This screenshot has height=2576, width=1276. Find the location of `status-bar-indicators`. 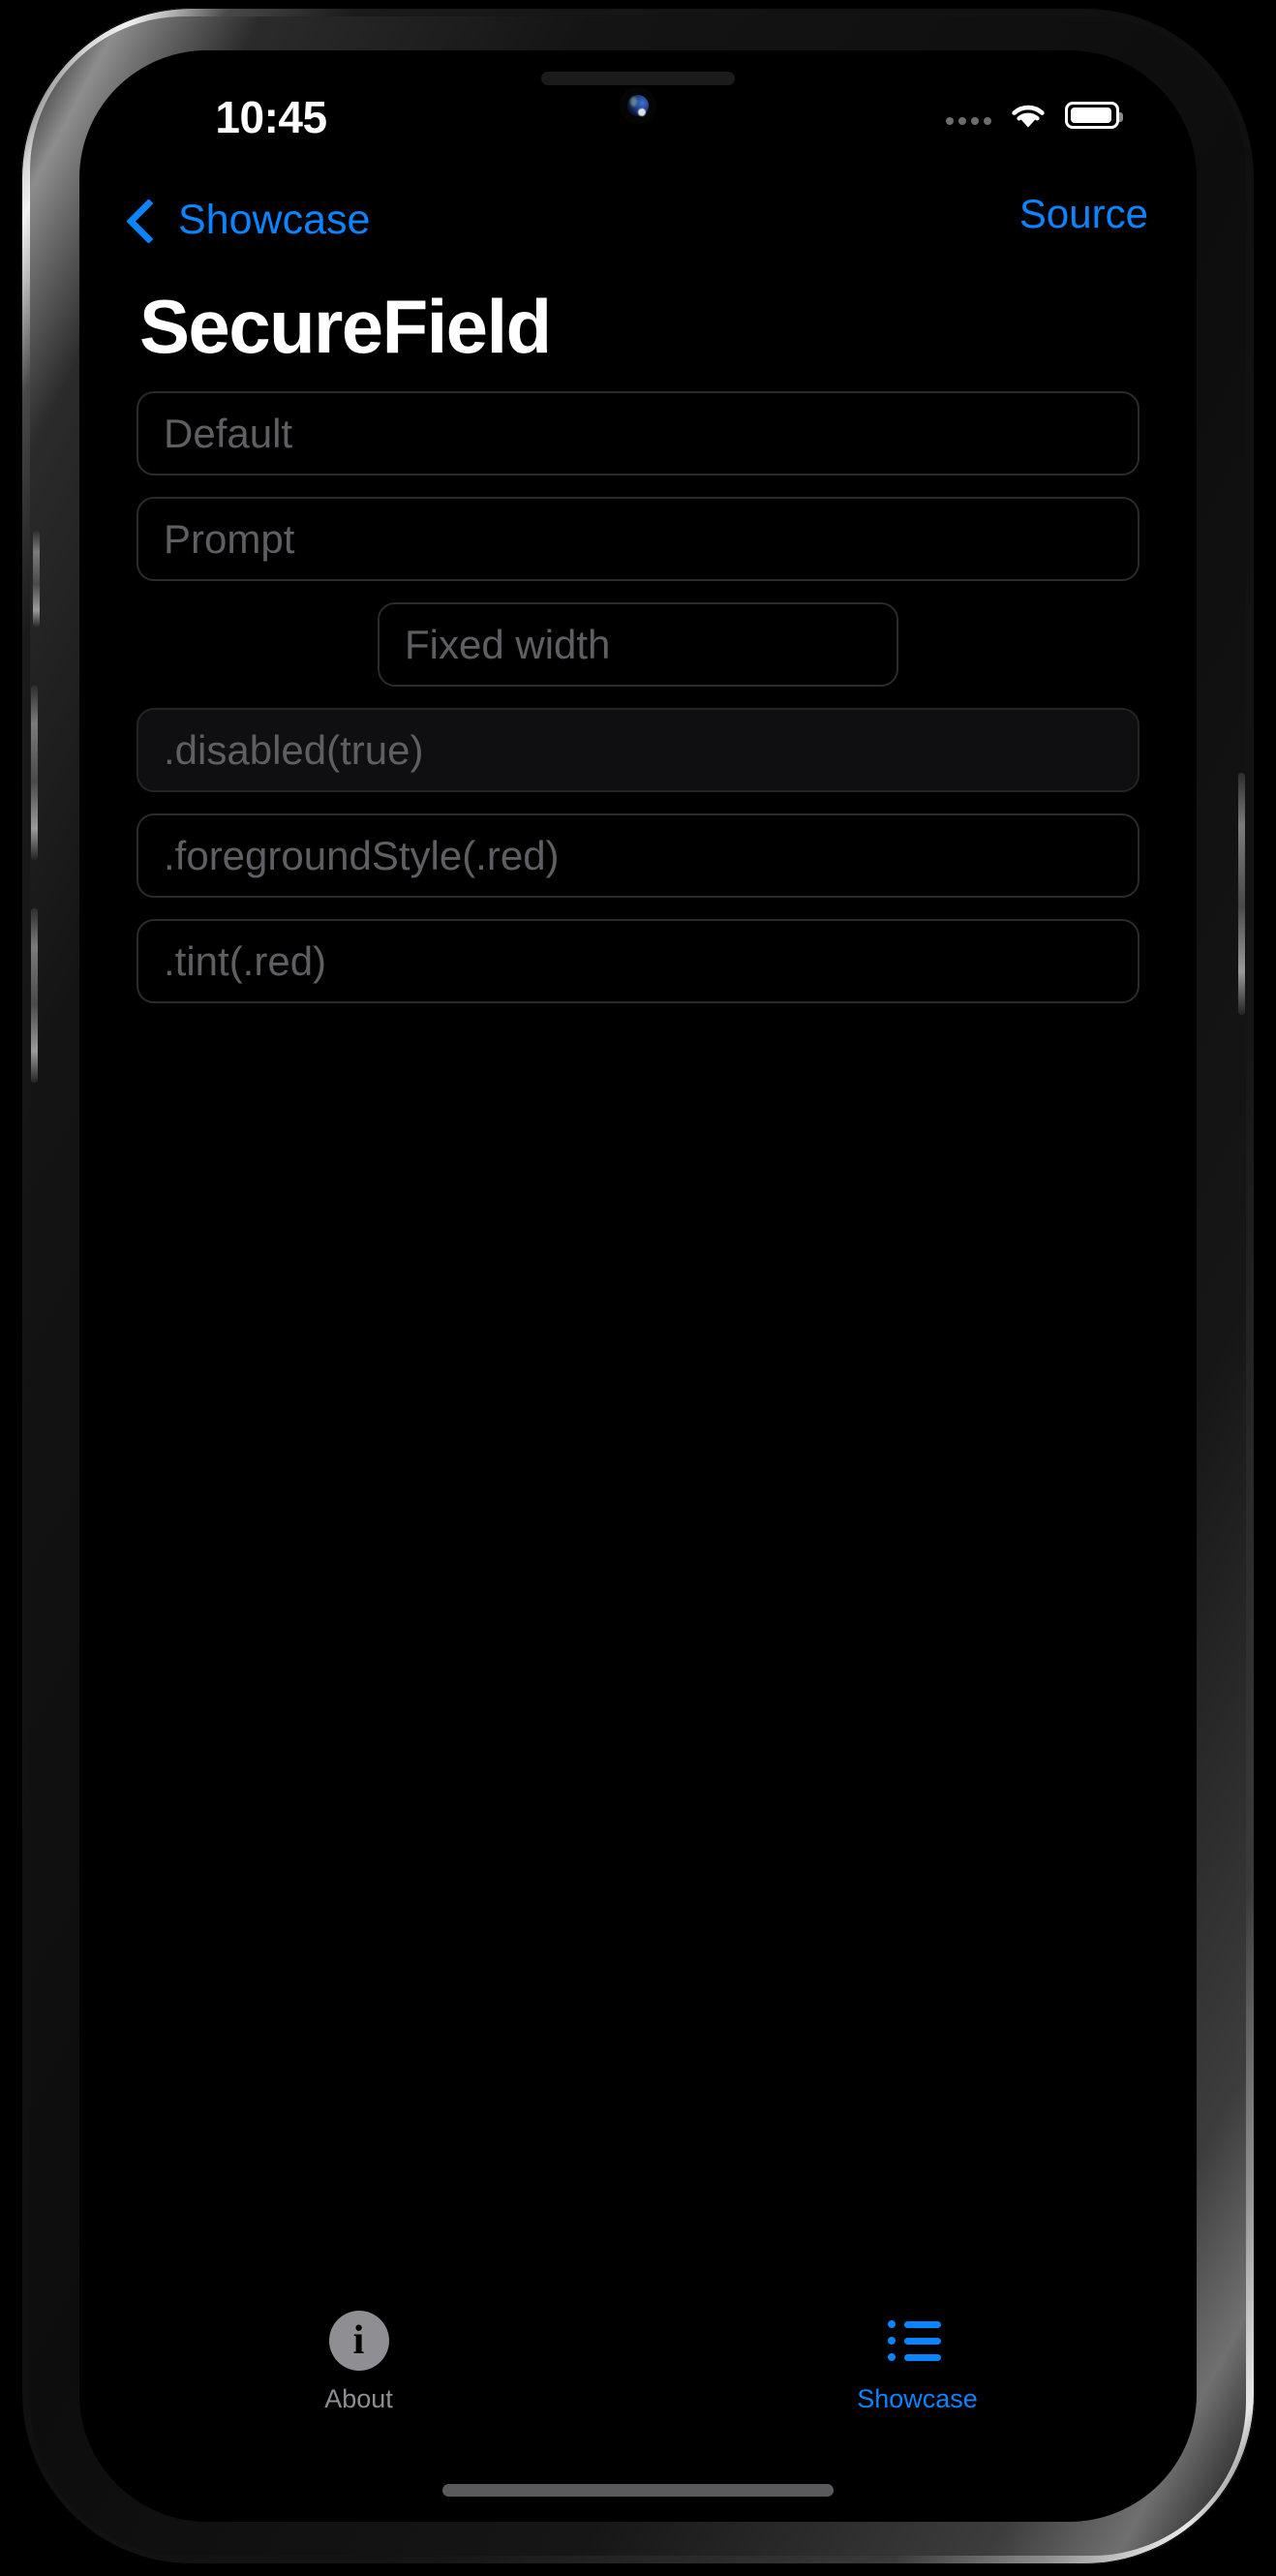

status-bar-indicators is located at coordinates (1034, 115).